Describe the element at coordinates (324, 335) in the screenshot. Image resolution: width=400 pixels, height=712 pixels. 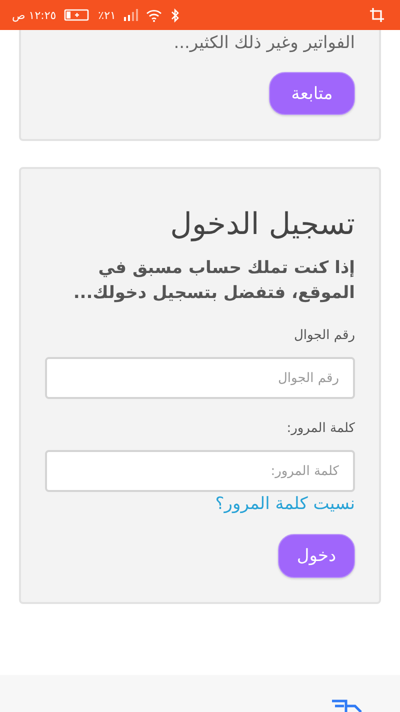
I see `field-label: رقم الجوال` at that location.